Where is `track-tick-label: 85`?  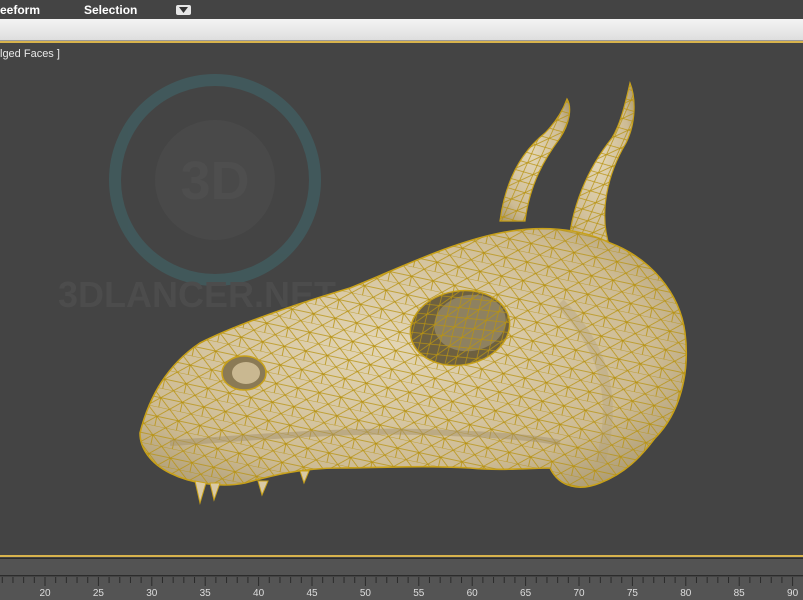
track-tick-label: 85 is located at coordinates (739, 593).